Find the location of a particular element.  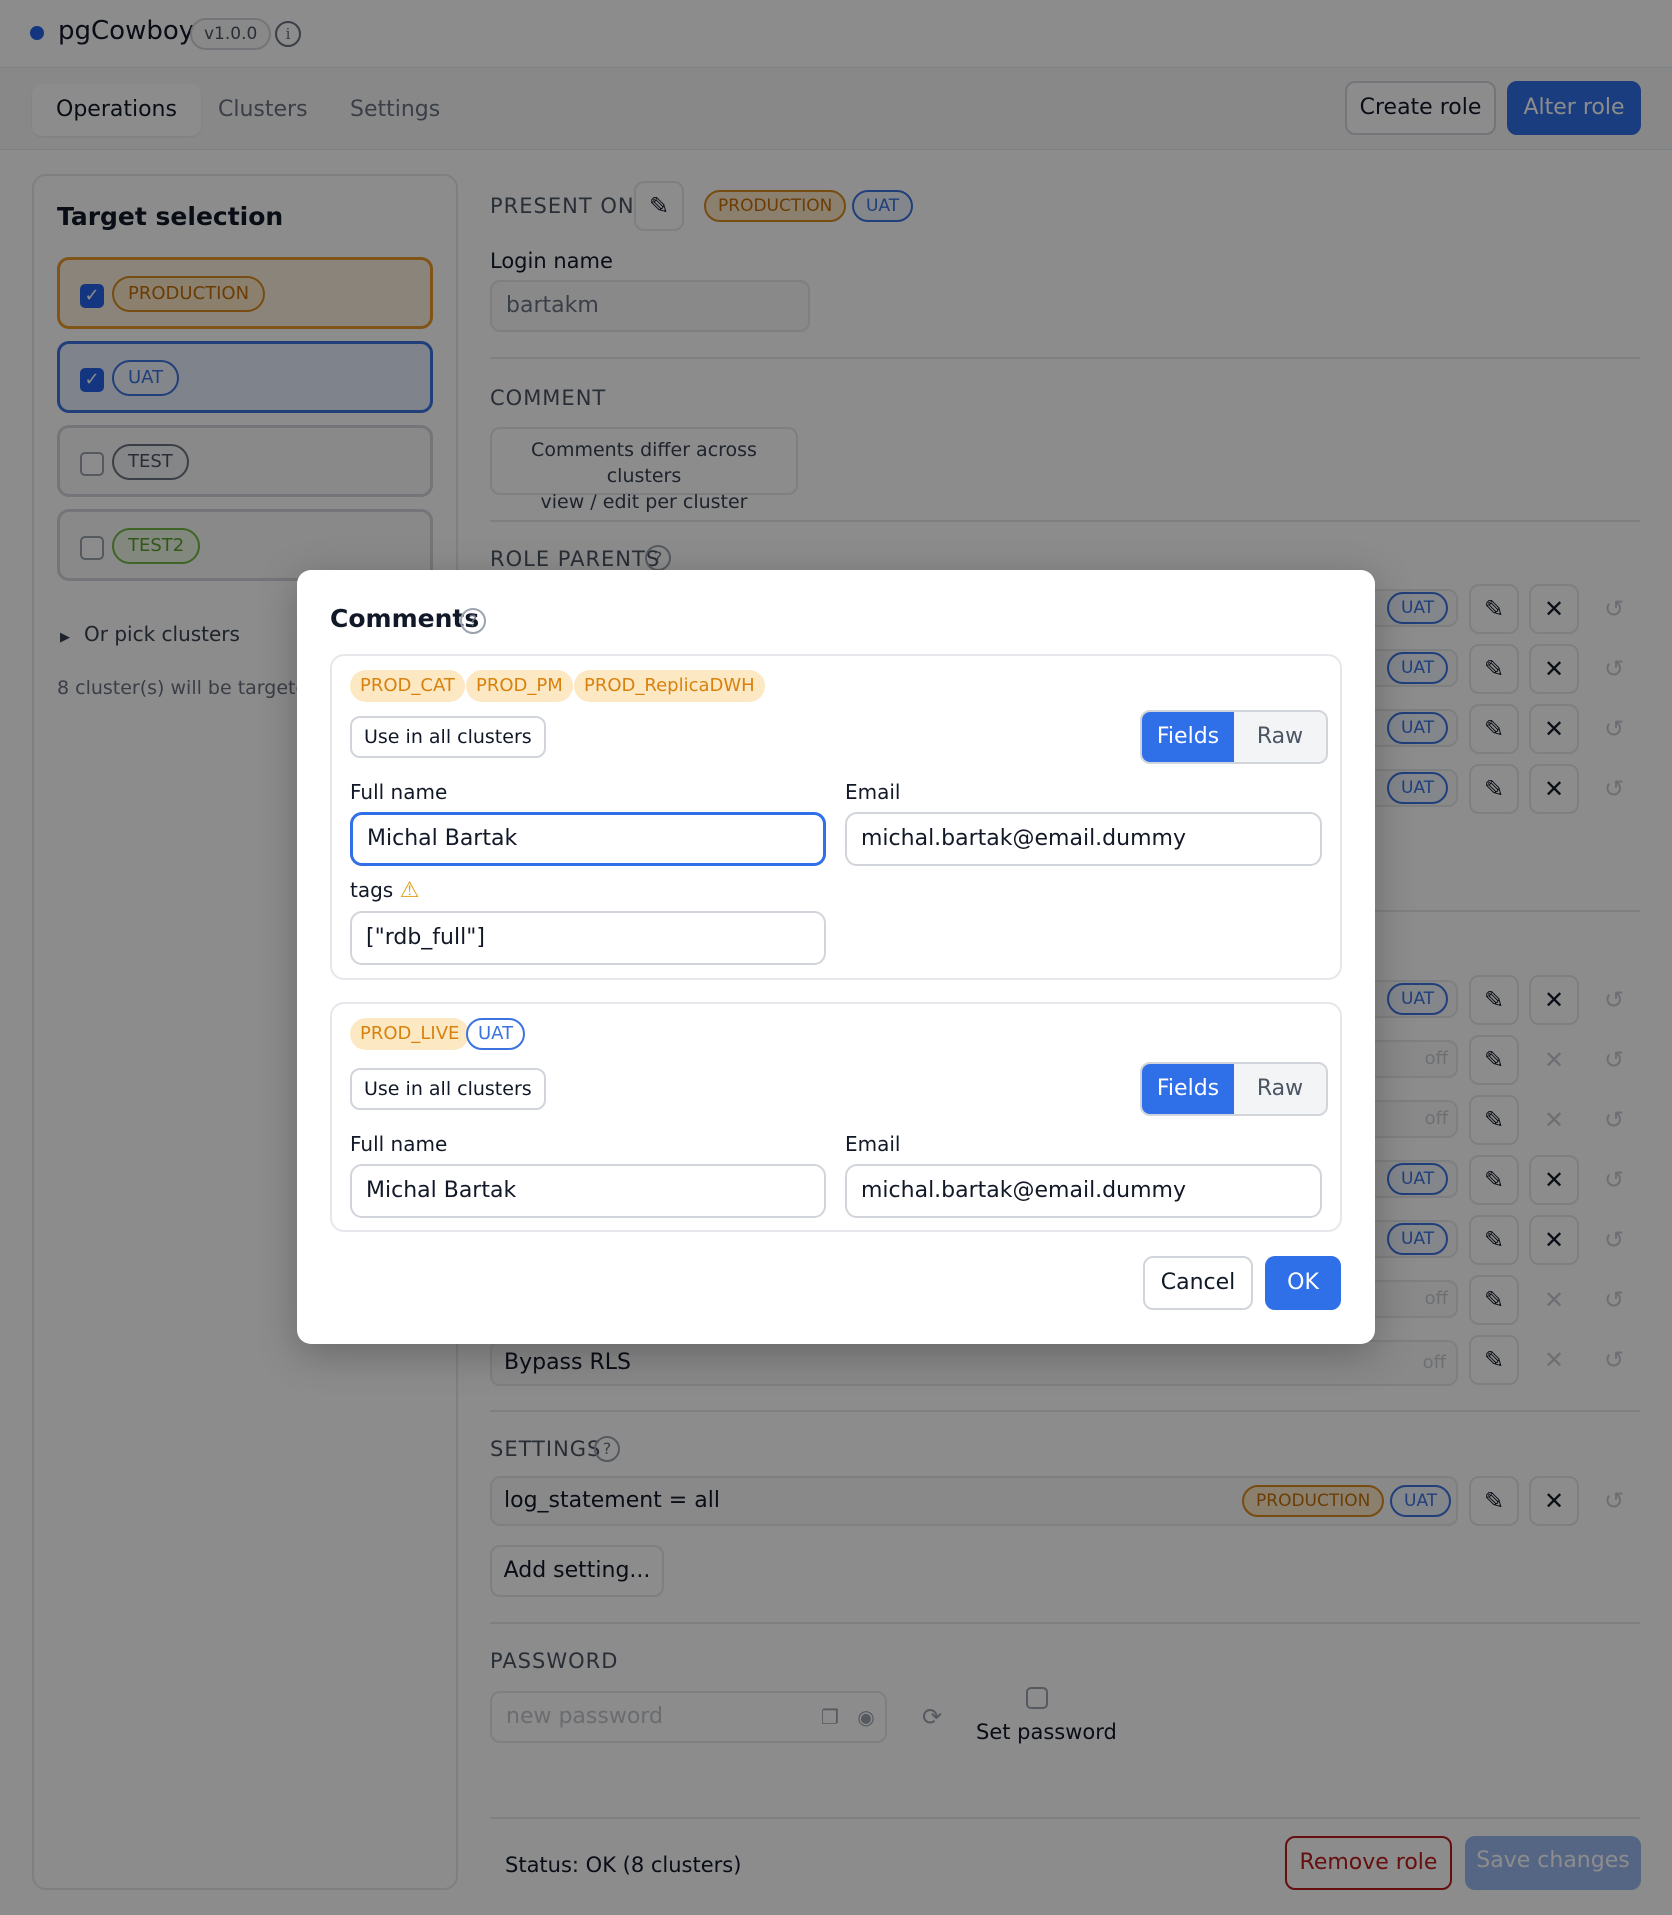

cancel-button: Cancel is located at coordinates (1198, 1283).